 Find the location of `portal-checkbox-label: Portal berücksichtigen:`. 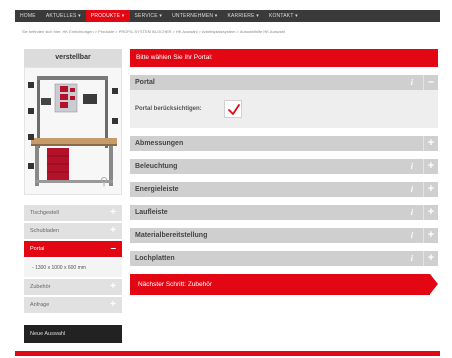

portal-checkbox-label: Portal berücksichtigen: is located at coordinates (168, 109).